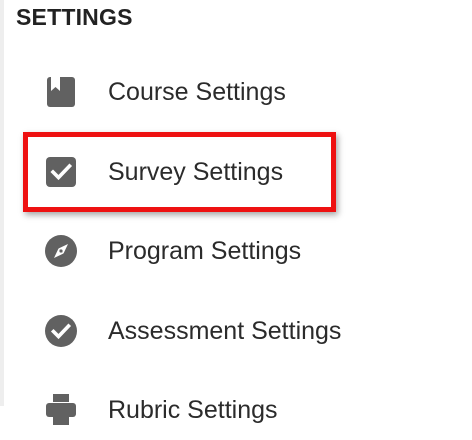  I want to click on printer-icon, so click(61, 410).